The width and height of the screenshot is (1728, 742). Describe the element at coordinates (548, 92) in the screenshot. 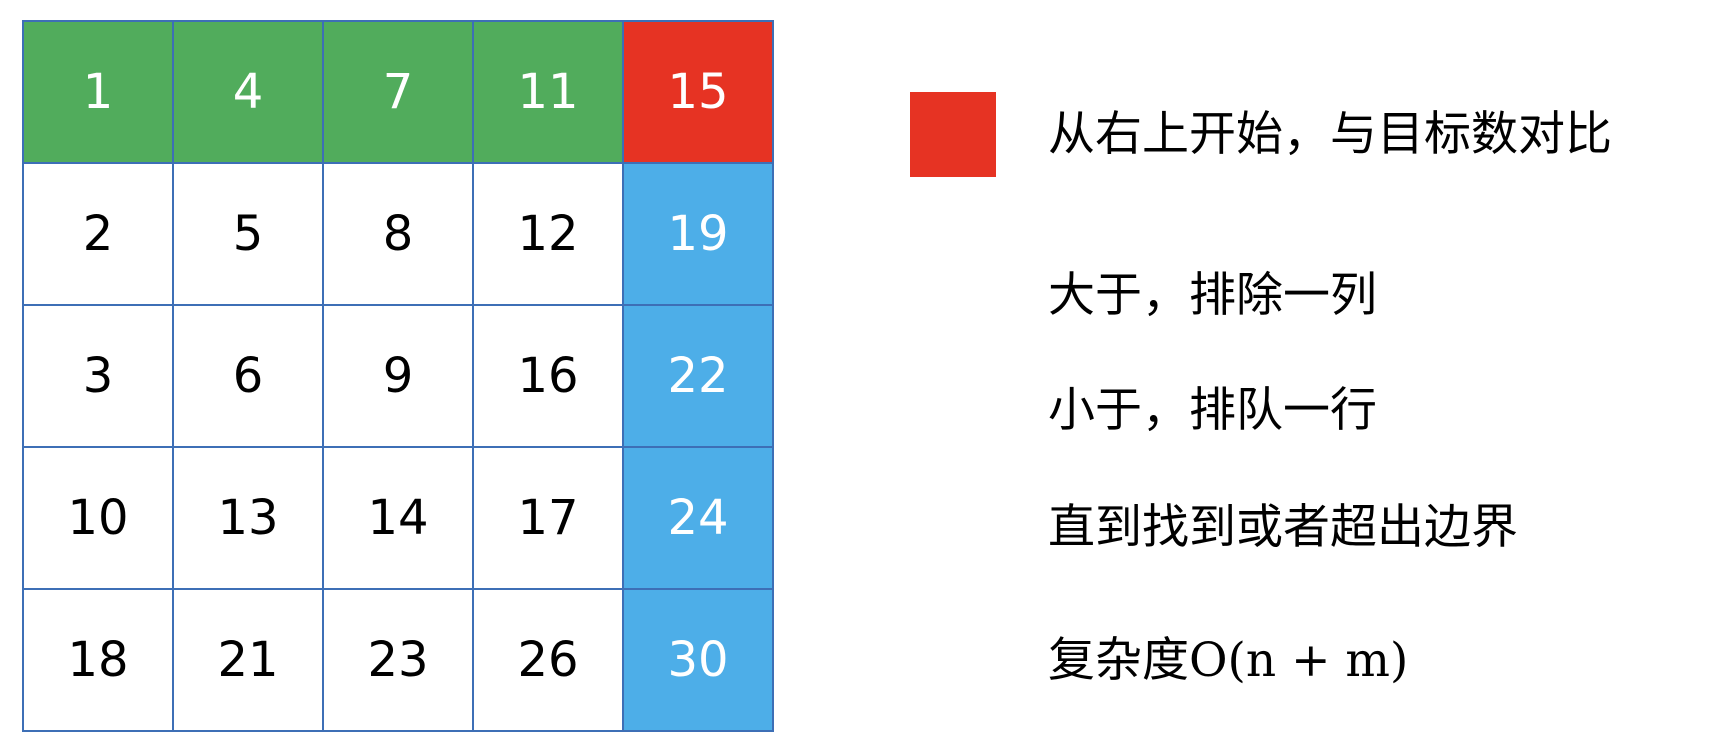

I see `matrix-cell: 11` at that location.